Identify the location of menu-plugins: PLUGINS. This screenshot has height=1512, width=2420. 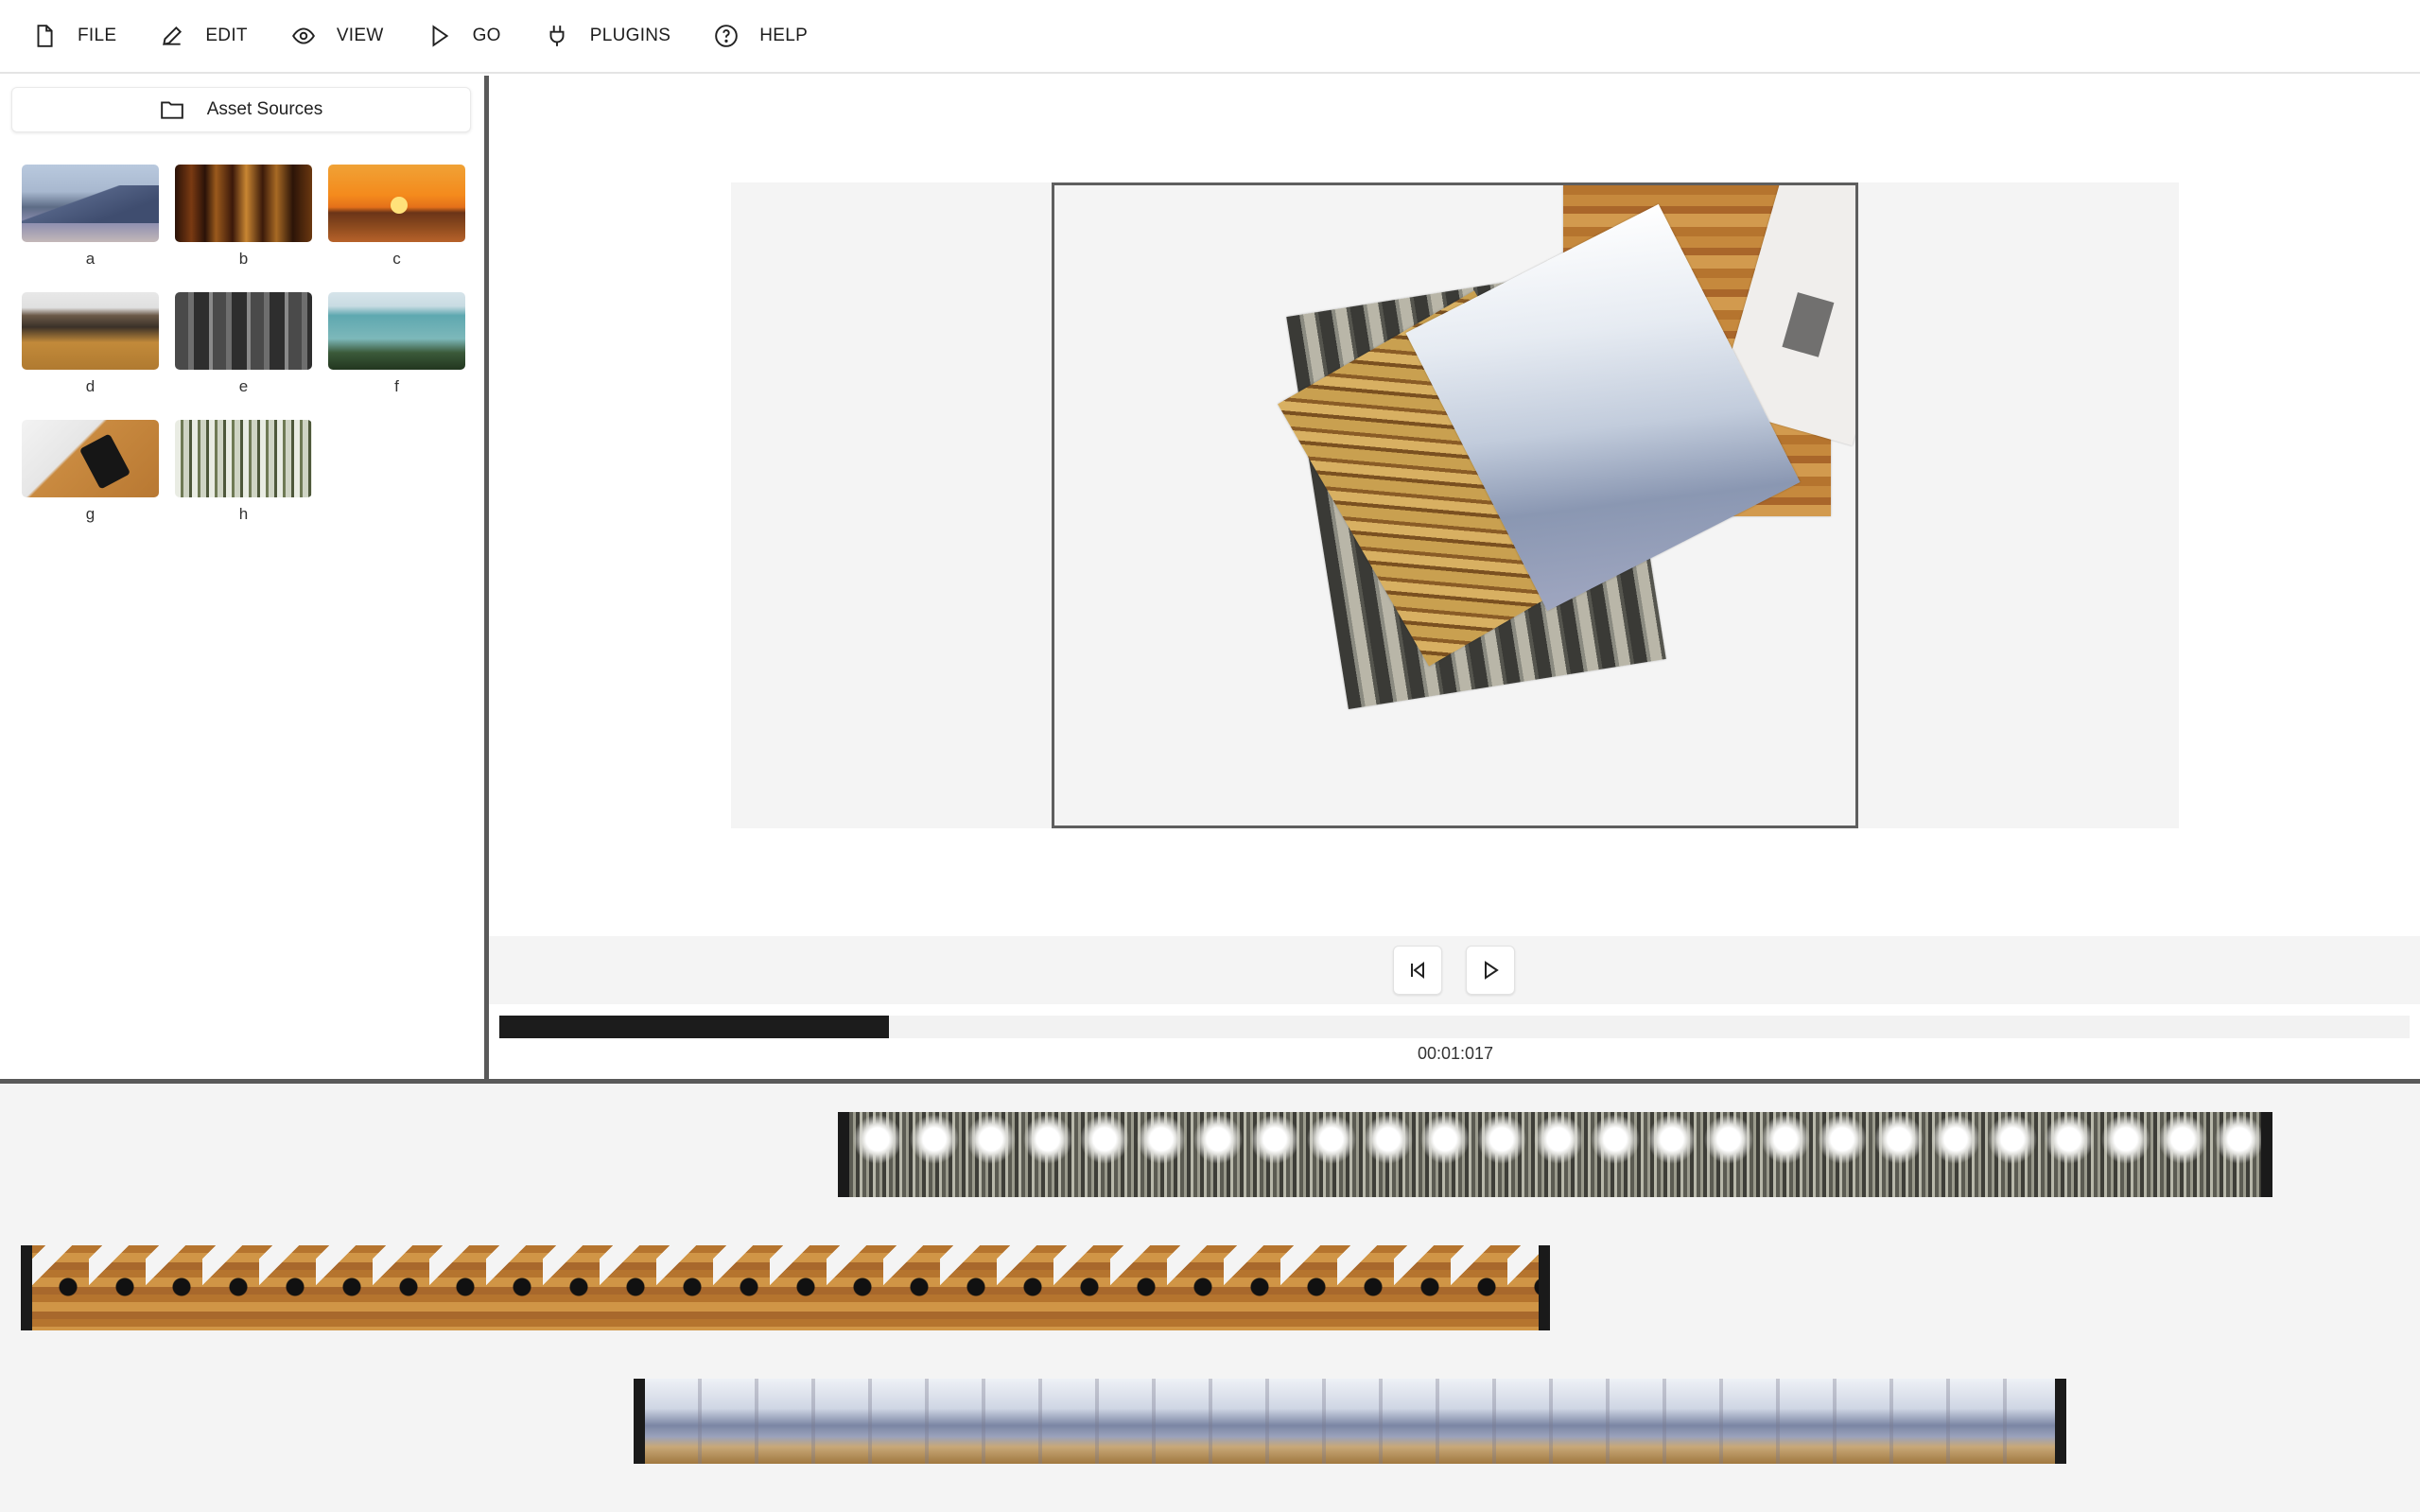
(608, 36).